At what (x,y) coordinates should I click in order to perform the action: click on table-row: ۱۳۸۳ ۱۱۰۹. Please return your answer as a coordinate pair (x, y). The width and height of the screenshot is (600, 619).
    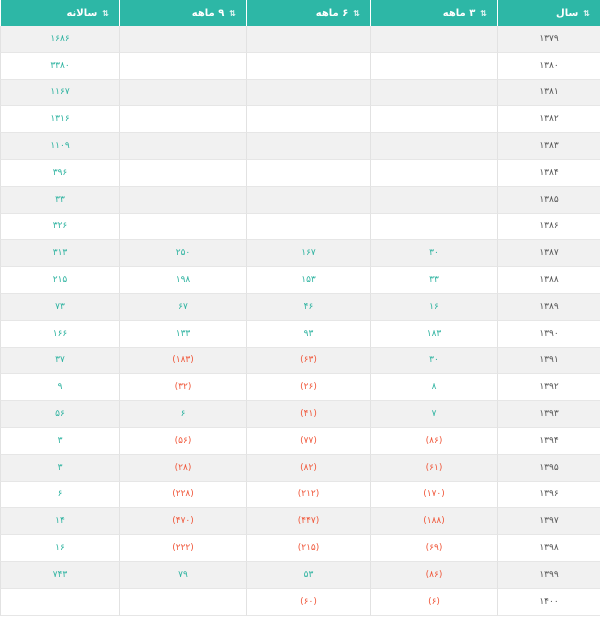
    Looking at the image, I should click on (300, 146).